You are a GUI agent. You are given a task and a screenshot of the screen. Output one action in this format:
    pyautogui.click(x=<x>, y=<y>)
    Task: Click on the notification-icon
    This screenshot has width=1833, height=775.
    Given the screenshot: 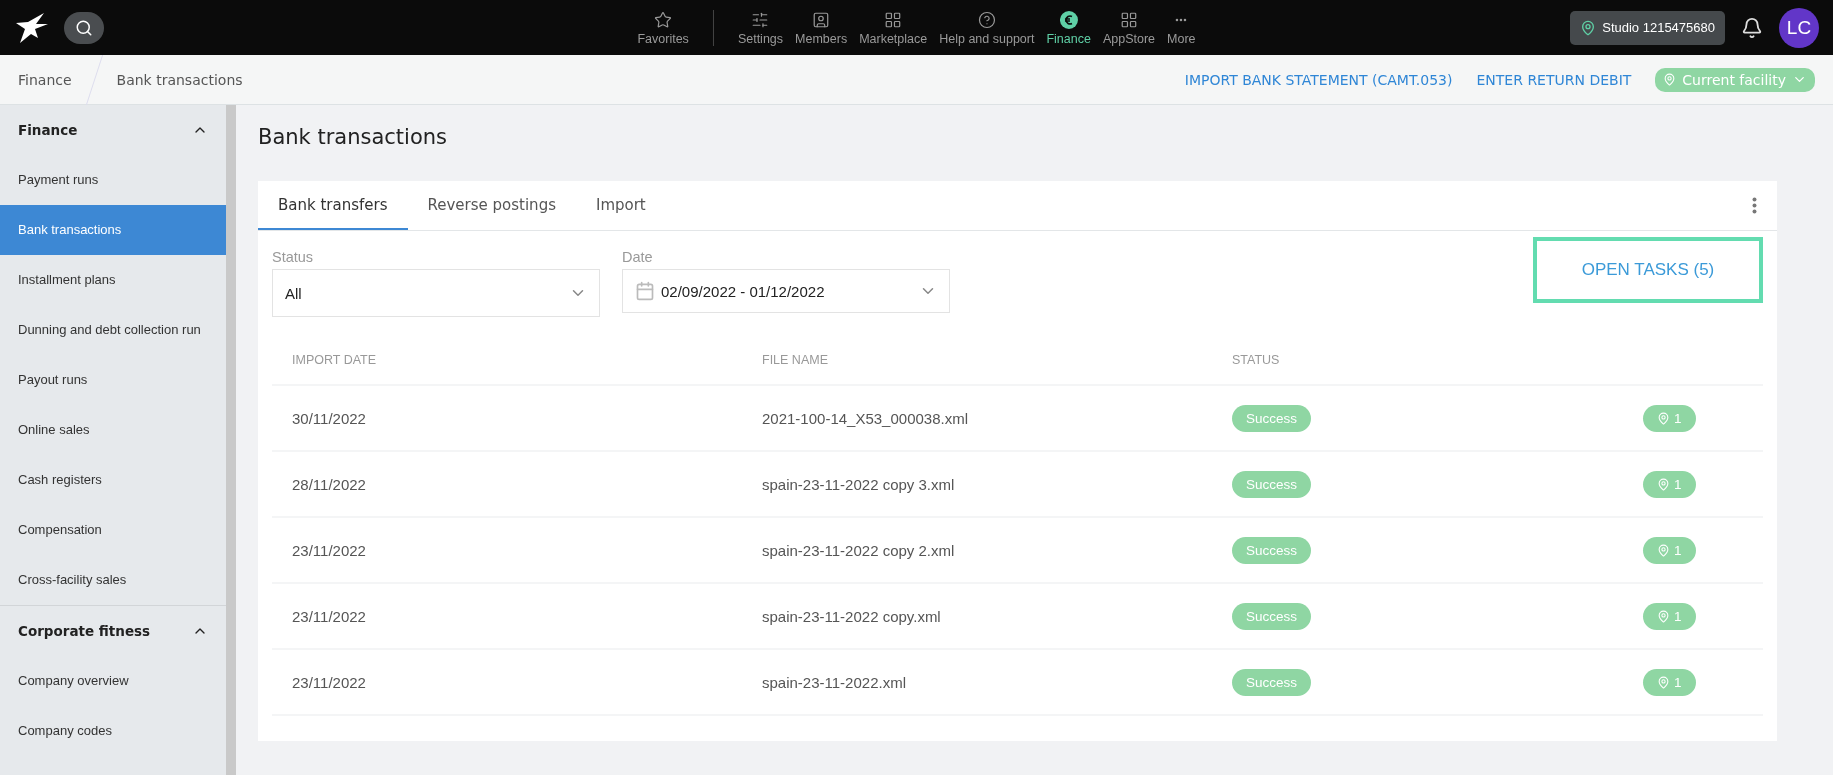 What is the action you would take?
    pyautogui.click(x=1752, y=27)
    